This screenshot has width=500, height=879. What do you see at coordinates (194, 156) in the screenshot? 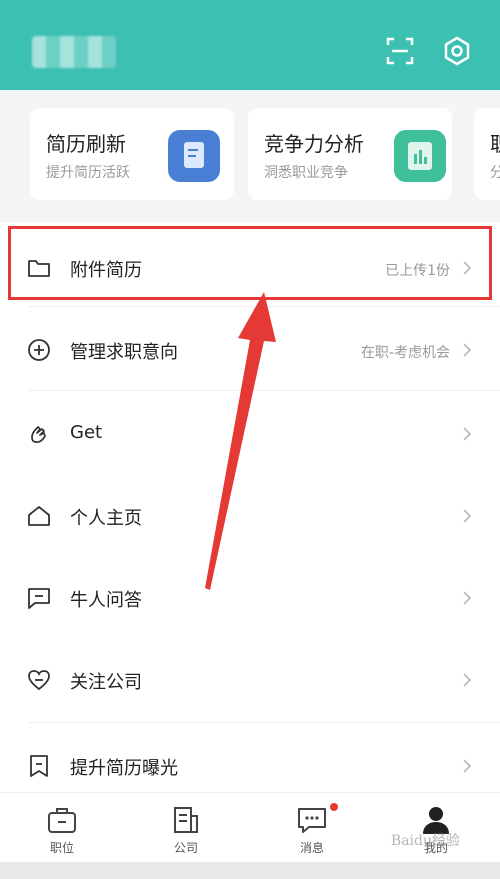
I see `resume-refresh-icon` at bounding box center [194, 156].